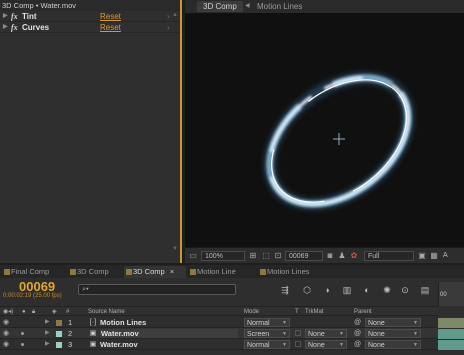 The image size is (464, 355). I want to click on hide-shy-layers-icon: ◑, so click(327, 290).